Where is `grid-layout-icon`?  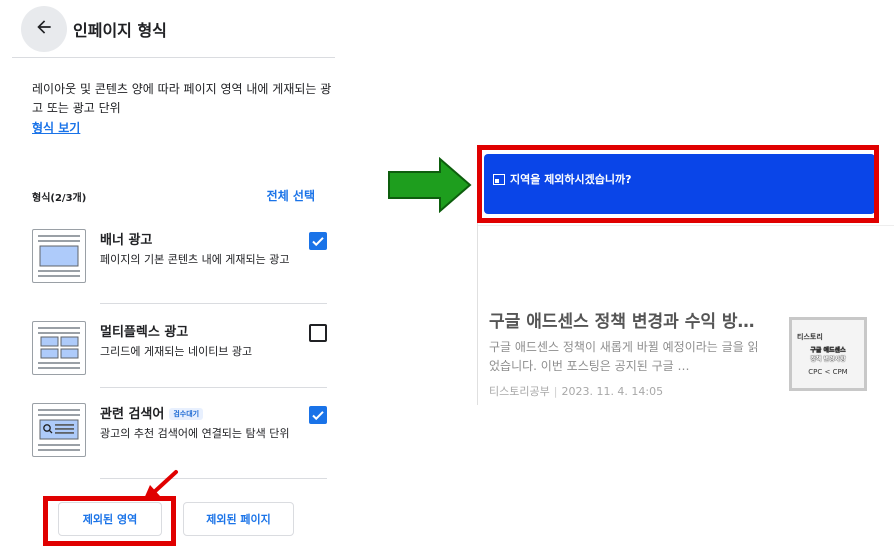 grid-layout-icon is located at coordinates (59, 348).